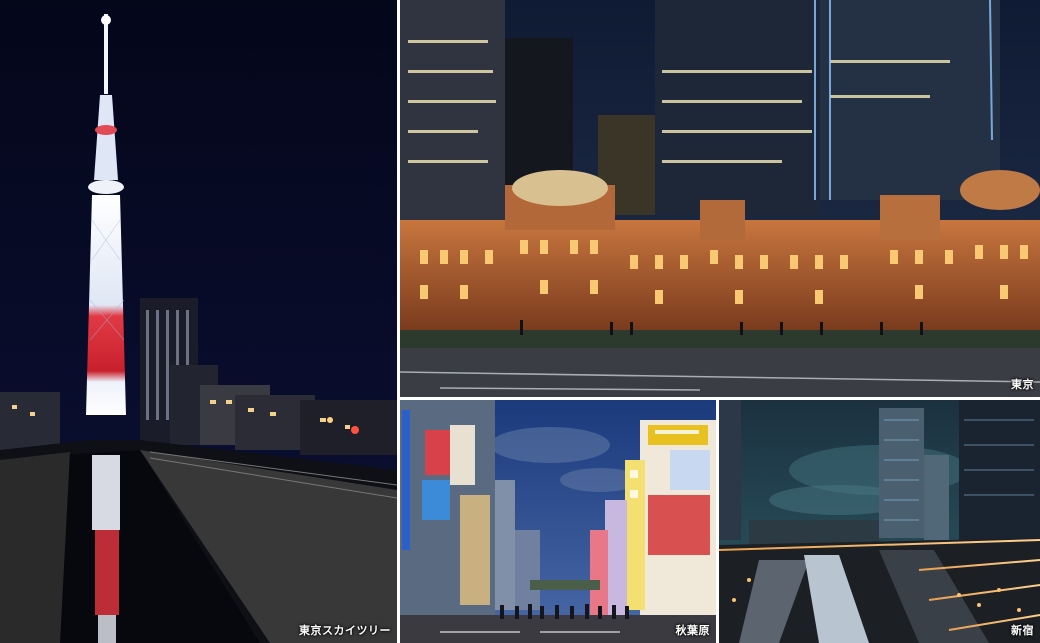  I want to click on photo-caption: 新宿, so click(1022, 630).